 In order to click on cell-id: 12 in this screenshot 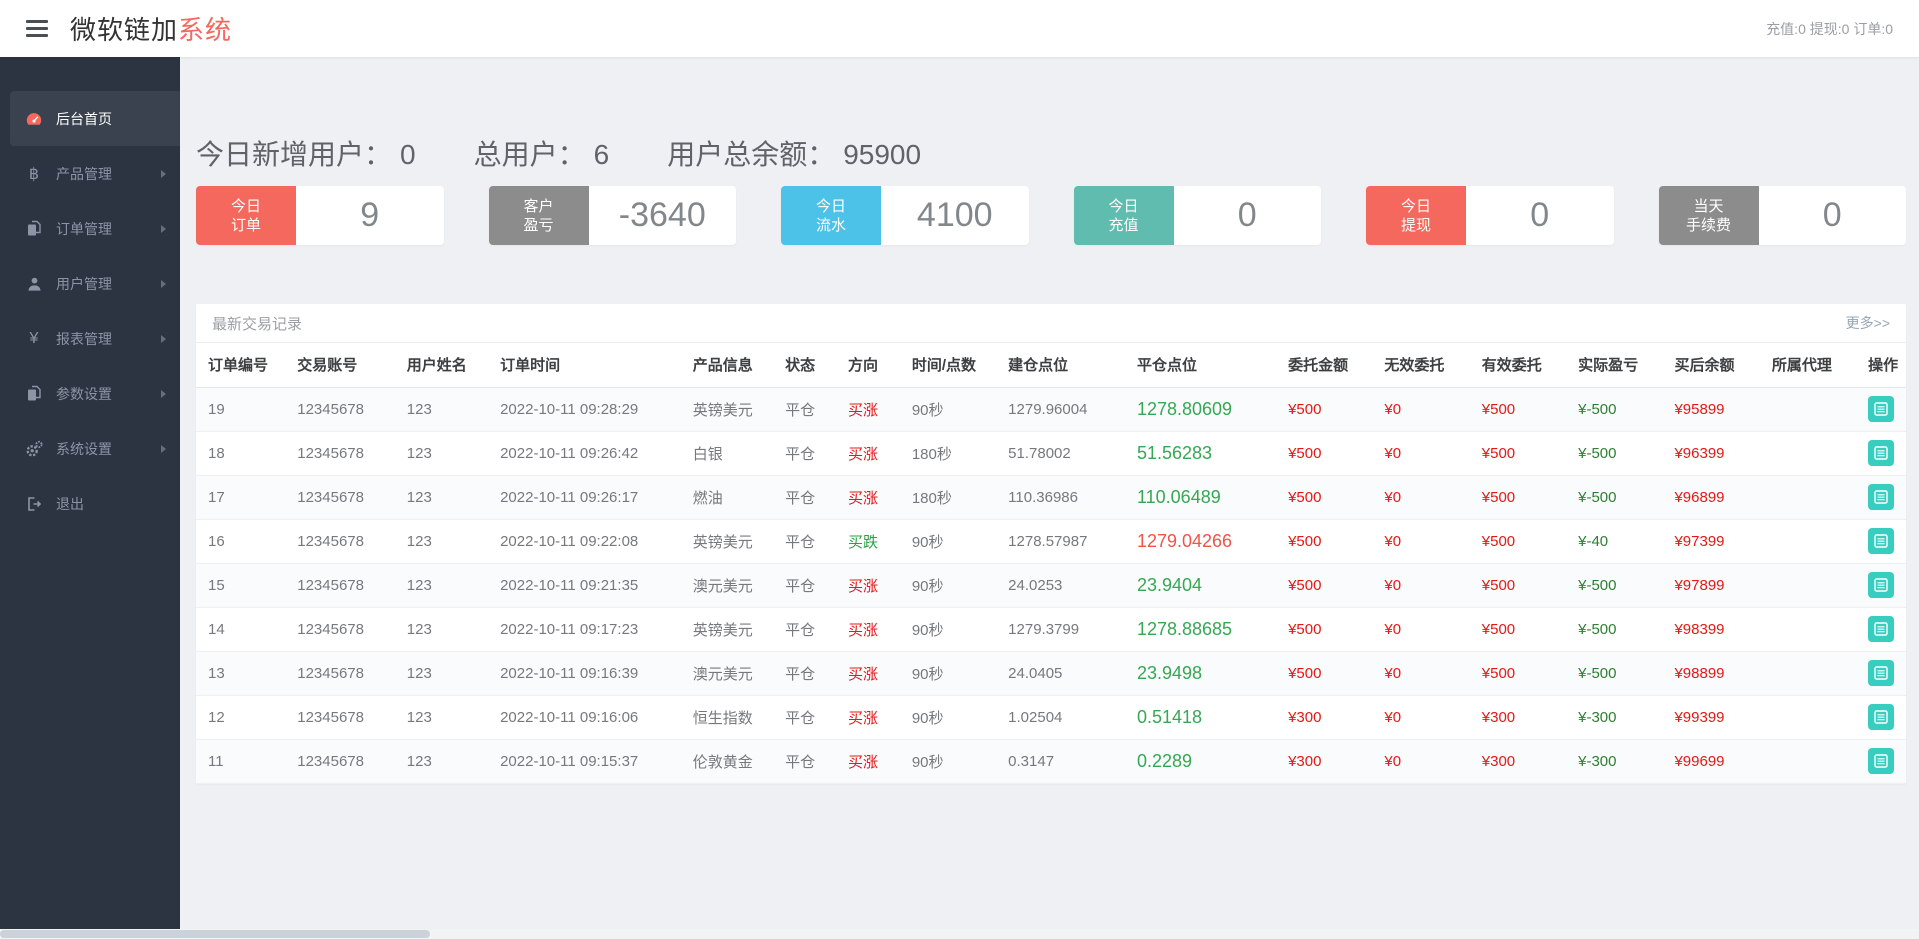, I will do `click(241, 717)`.